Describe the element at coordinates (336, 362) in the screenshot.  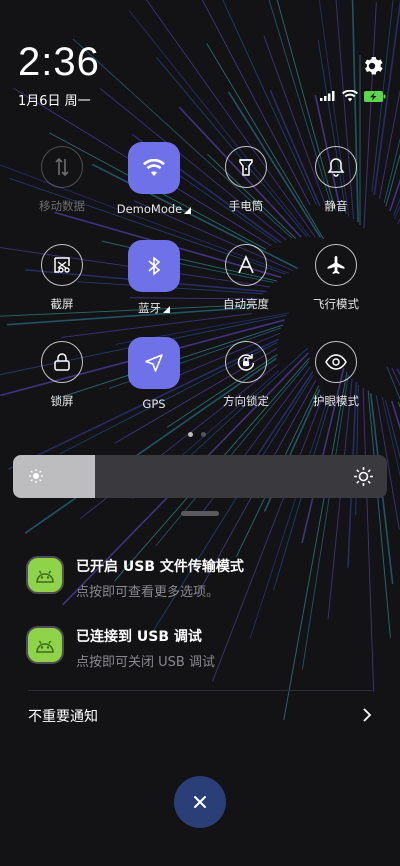
I see `eye-icon` at that location.